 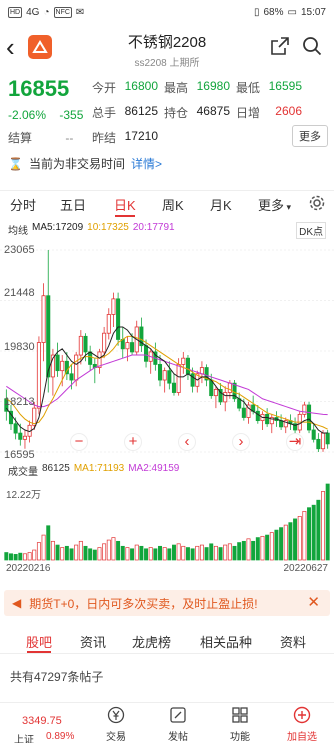 I want to click on quote-value: 17210, so click(x=141, y=136).